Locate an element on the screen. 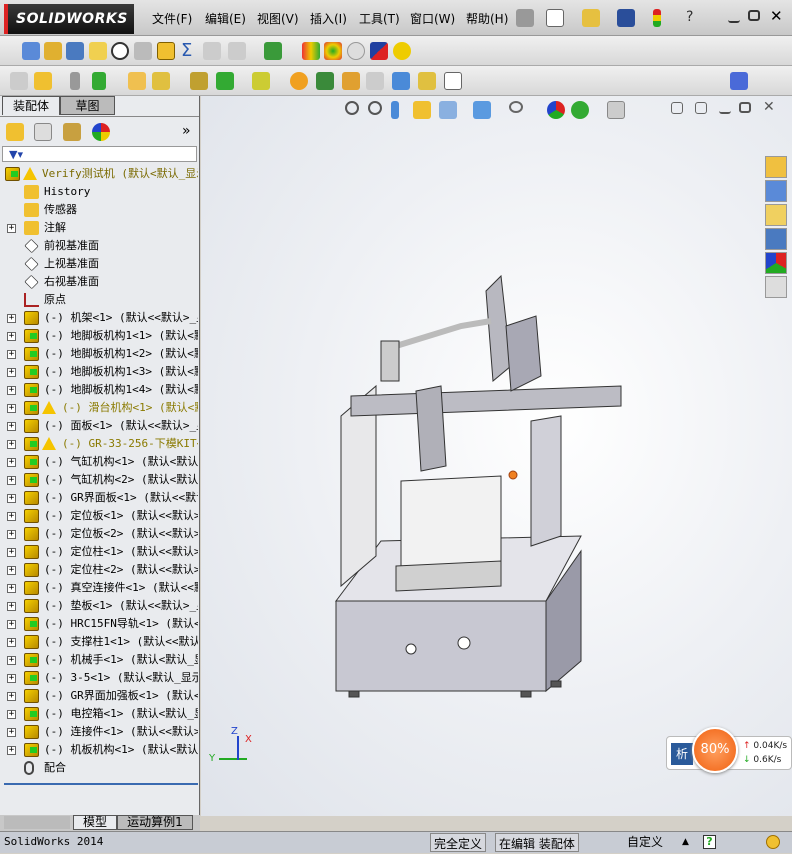 This screenshot has width=792, height=854. smart-fasteners-icon is located at coordinates (137, 81).